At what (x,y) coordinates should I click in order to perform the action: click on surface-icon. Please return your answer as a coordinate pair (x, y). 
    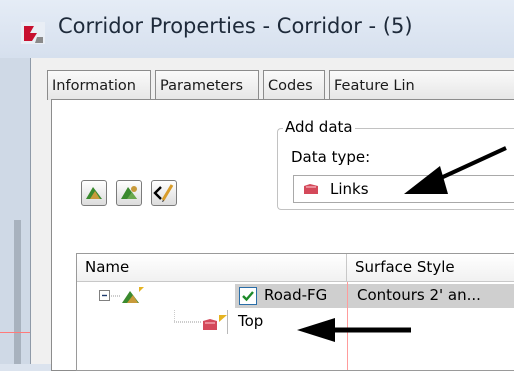
    Looking at the image, I should click on (133, 295).